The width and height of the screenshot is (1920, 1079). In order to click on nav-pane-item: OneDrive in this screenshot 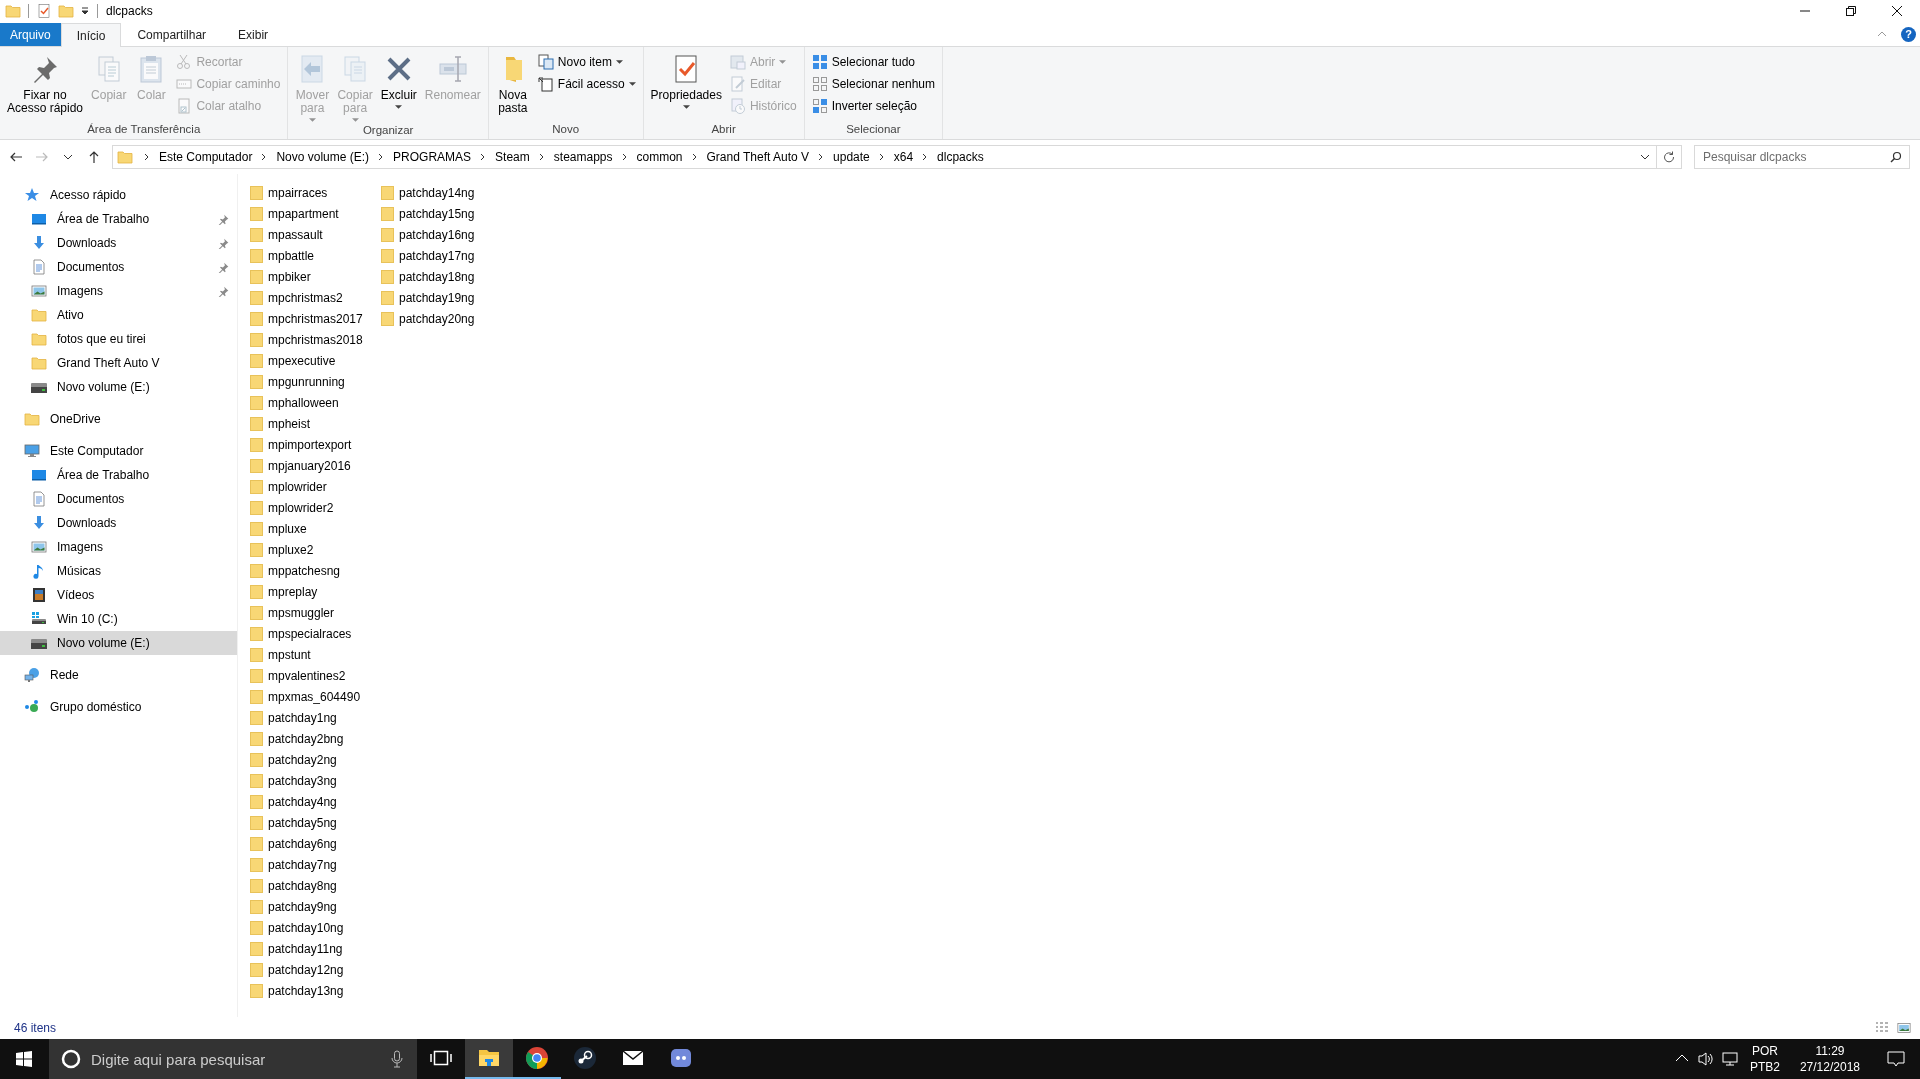, I will do `click(118, 419)`.